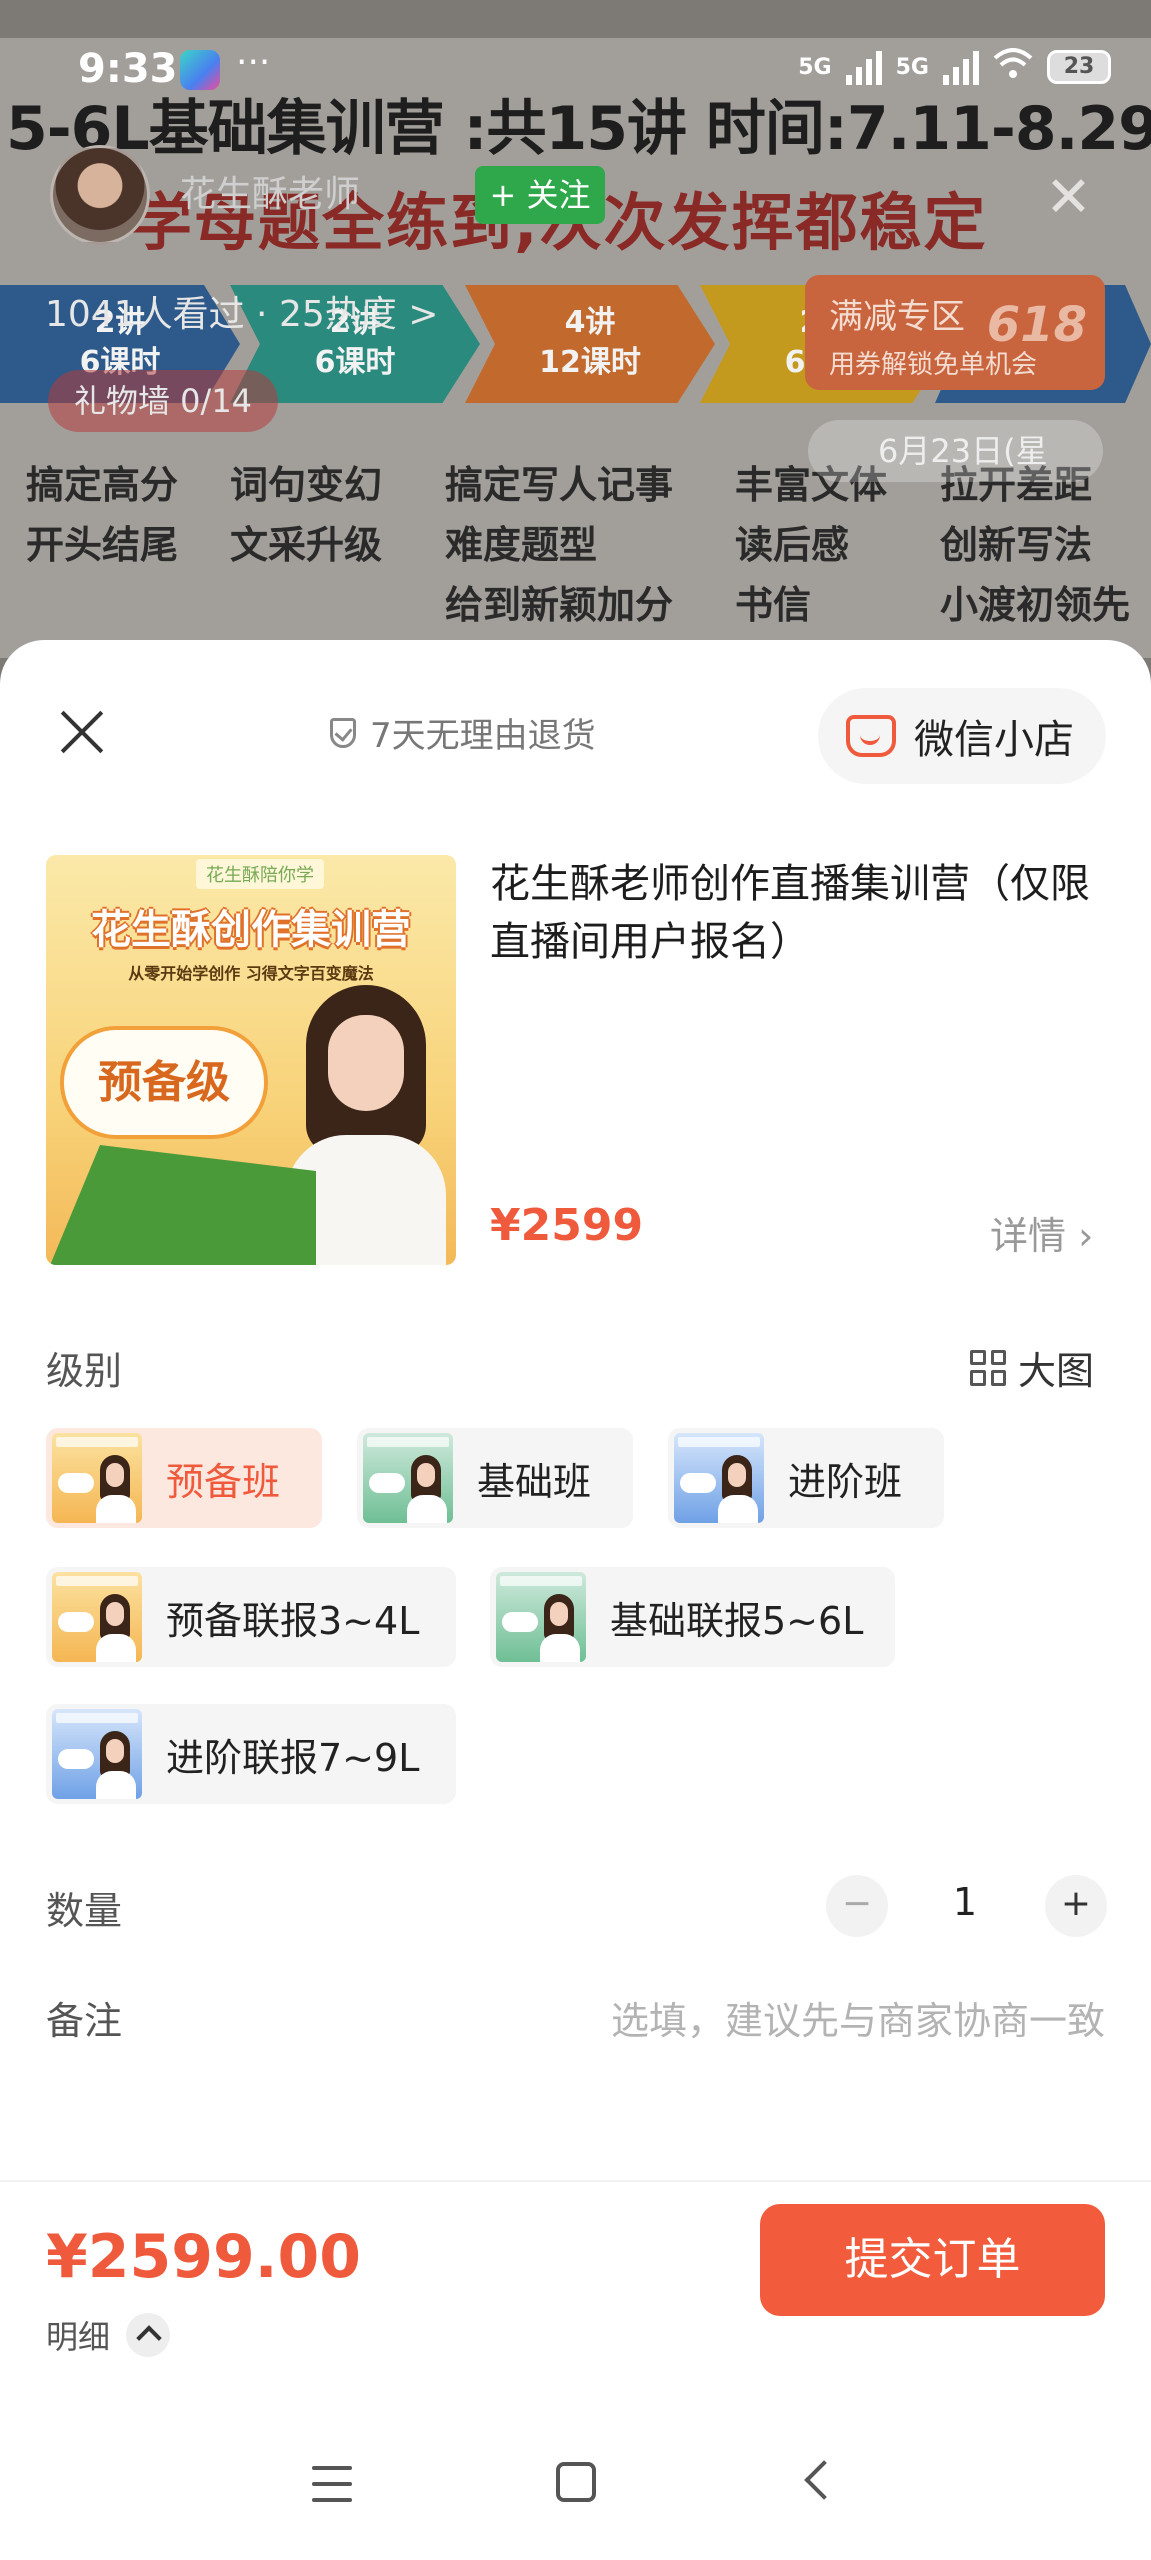 The image size is (1151, 2560). Describe the element at coordinates (845, 1481) in the screenshot. I see `option-label: 进阶班` at that location.